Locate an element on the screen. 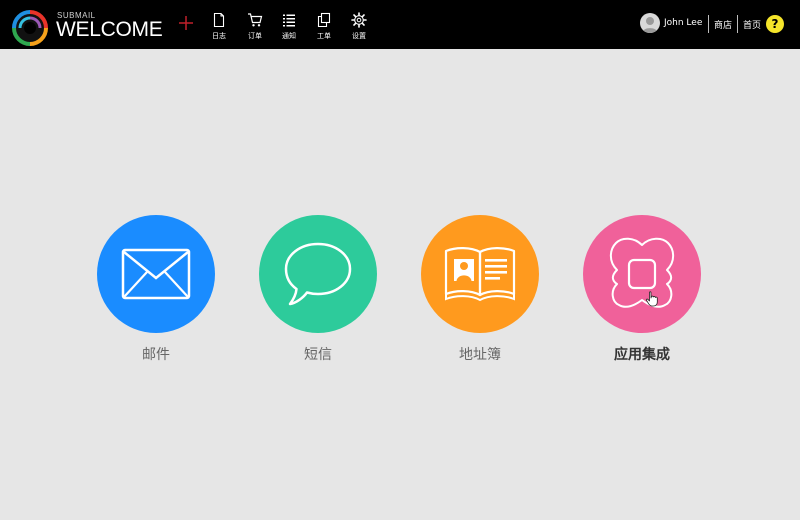  gear-icon is located at coordinates (359, 20).